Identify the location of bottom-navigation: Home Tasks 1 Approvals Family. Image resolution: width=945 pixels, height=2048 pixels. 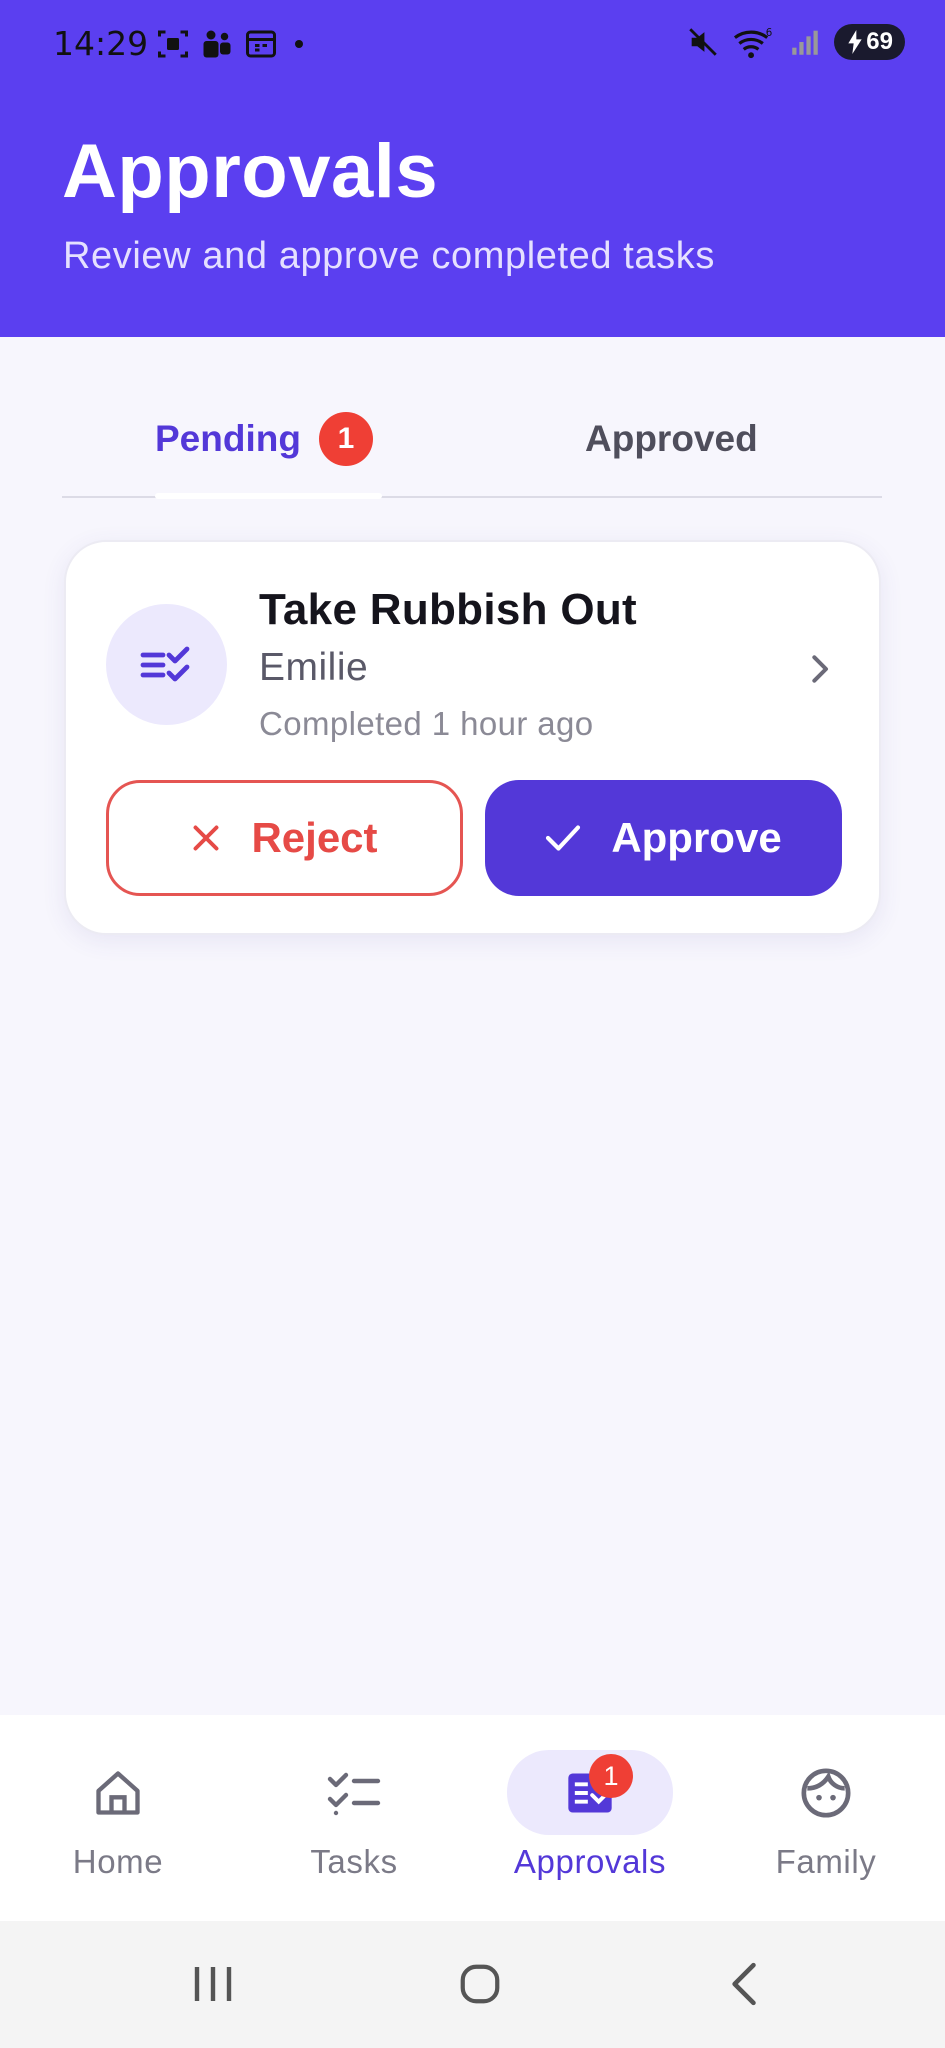
(472, 1818).